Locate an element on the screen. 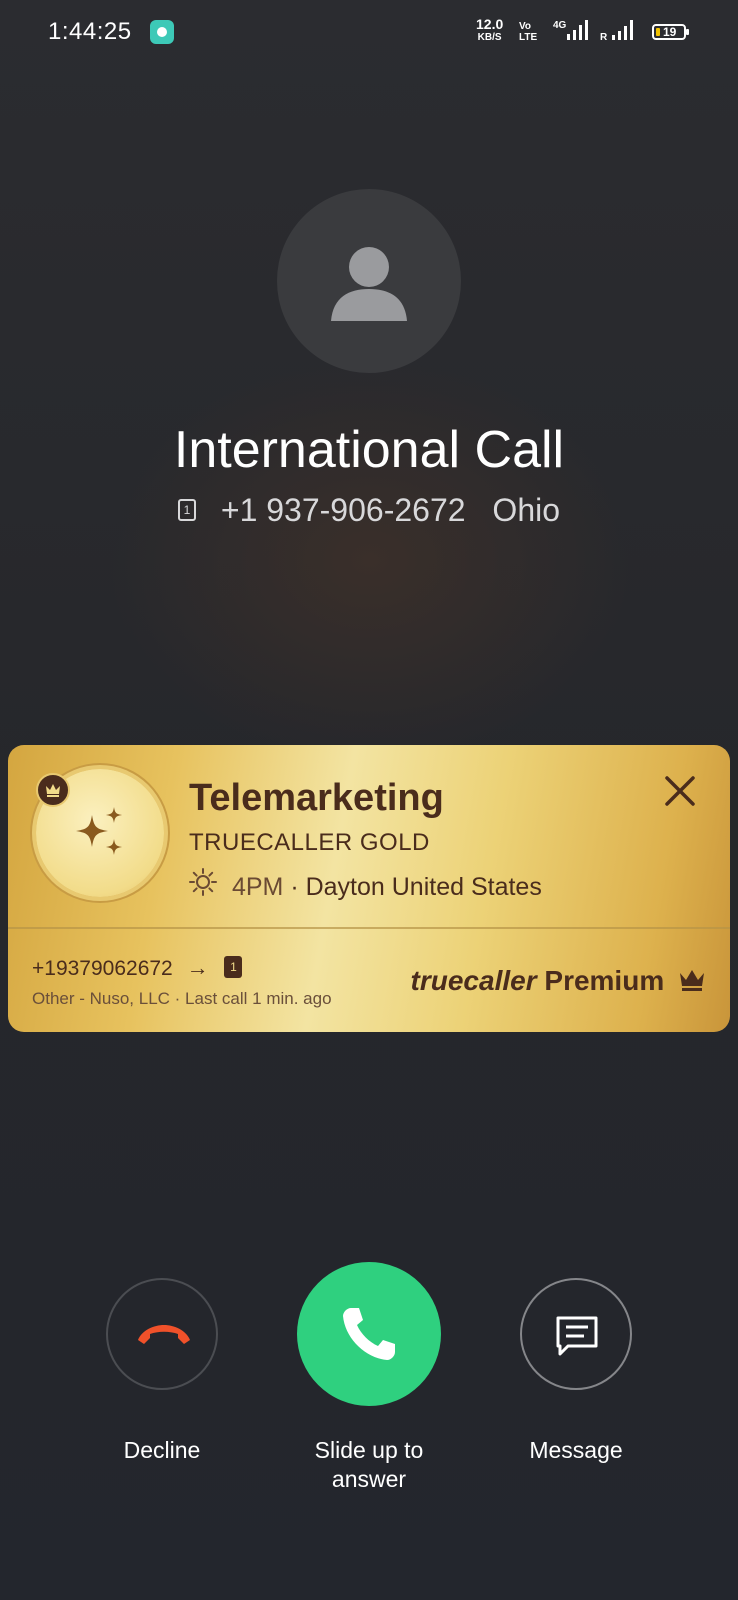 The height and width of the screenshot is (1600, 738). crown-badge-icon is located at coordinates (53, 790).